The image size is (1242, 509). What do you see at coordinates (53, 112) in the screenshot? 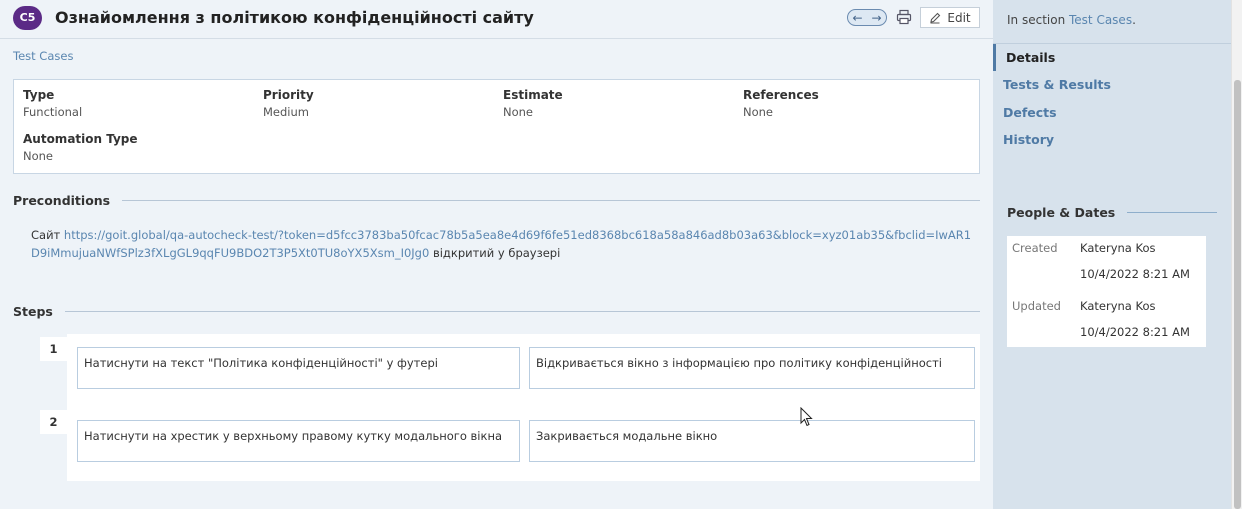
I see `field-value: Functional` at bounding box center [53, 112].